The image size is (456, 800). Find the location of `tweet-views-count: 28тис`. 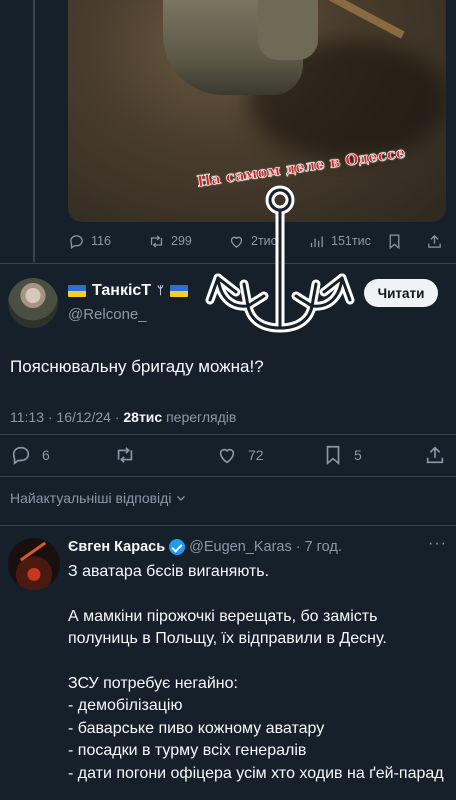

tweet-views-count: 28тис is located at coordinates (143, 417).